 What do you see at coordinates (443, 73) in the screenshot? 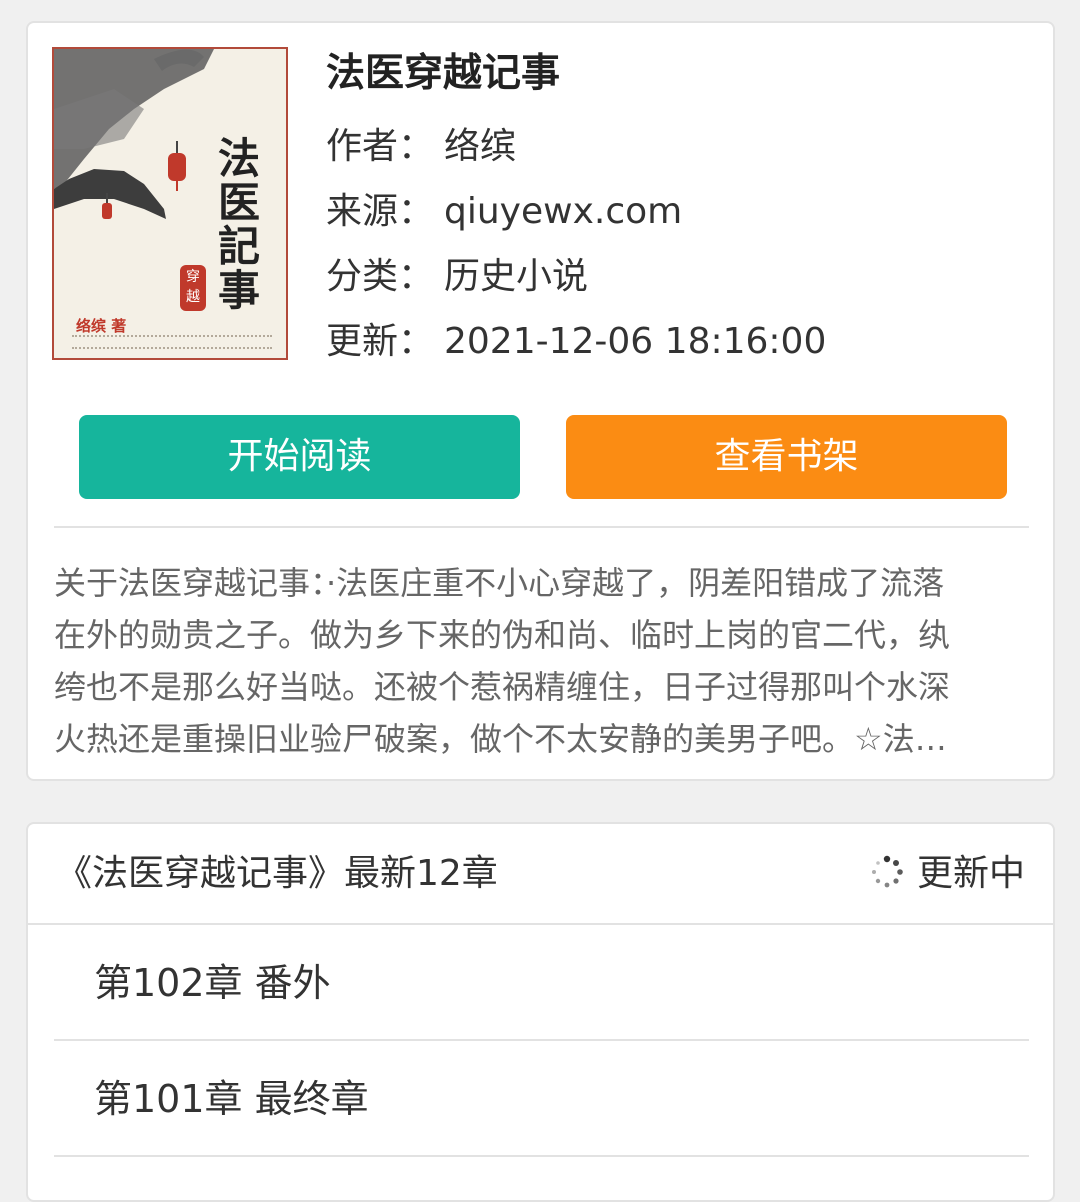
I see `book-title: 法医穿越记事` at bounding box center [443, 73].